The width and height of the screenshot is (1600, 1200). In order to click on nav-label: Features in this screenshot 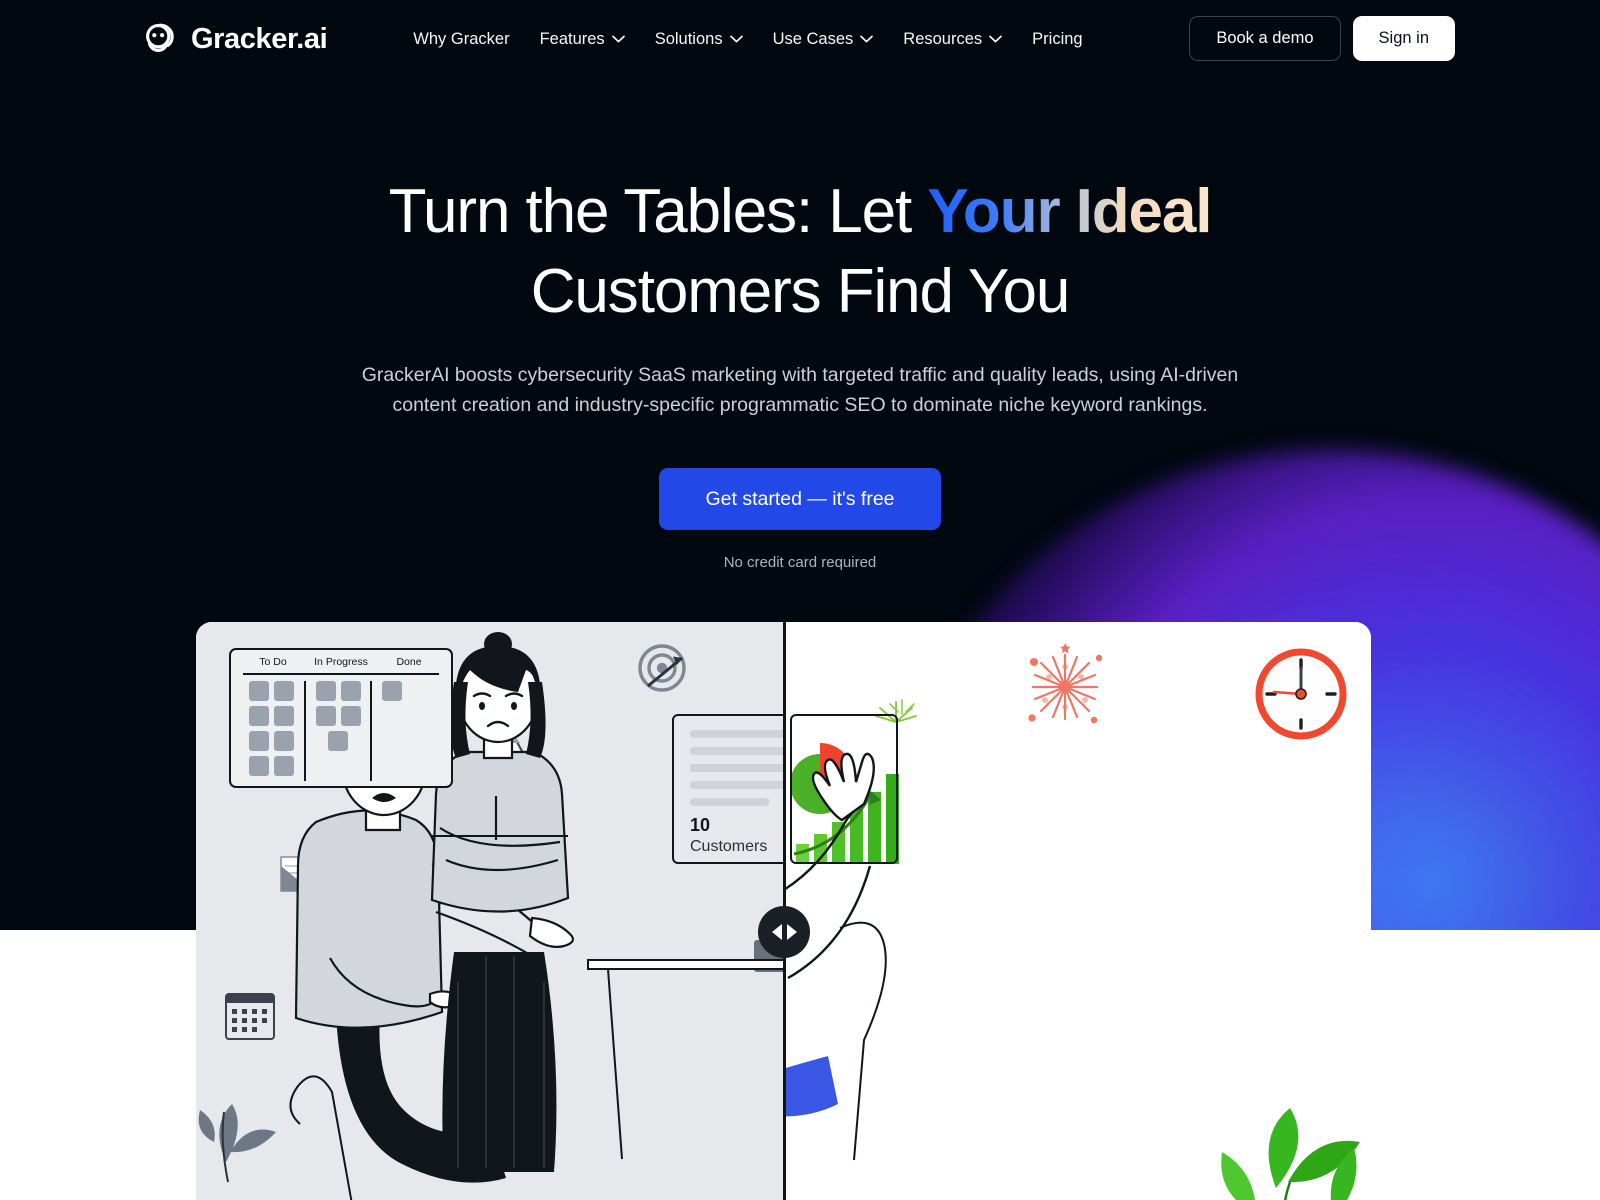, I will do `click(572, 38)`.